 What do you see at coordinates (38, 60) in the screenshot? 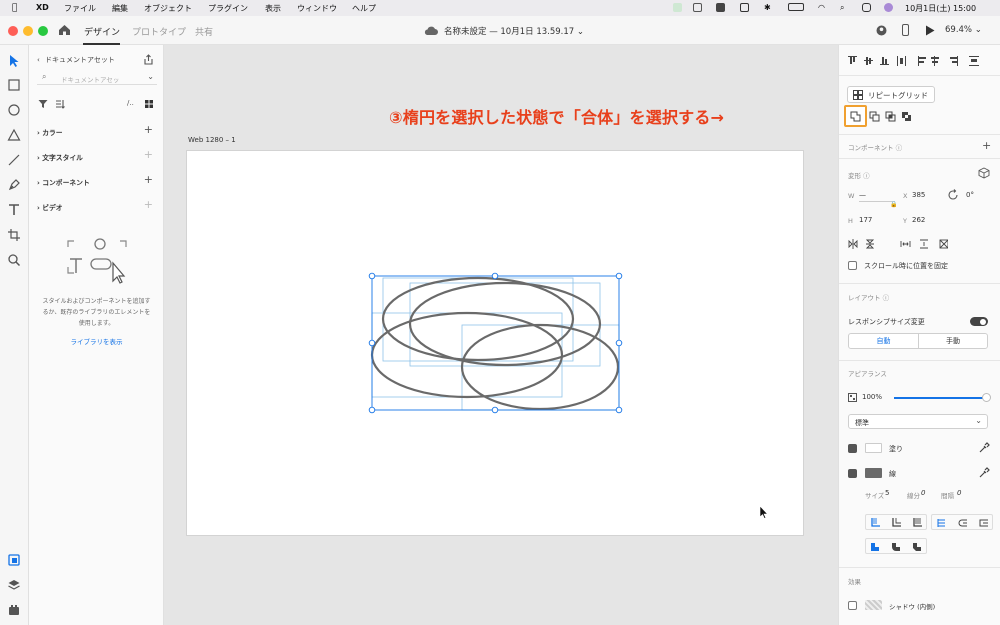
I see `back-chevron-icon: ‹` at bounding box center [38, 60].